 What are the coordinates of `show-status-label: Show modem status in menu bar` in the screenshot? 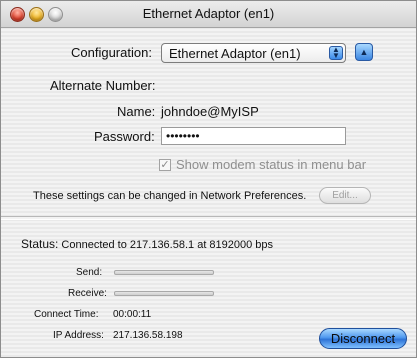 It's located at (271, 164).